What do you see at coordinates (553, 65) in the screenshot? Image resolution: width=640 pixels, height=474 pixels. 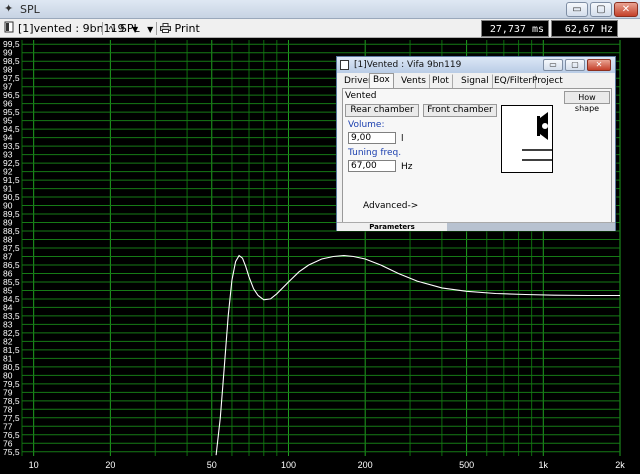 I see `dialog-minimize-button: ▭` at bounding box center [553, 65].